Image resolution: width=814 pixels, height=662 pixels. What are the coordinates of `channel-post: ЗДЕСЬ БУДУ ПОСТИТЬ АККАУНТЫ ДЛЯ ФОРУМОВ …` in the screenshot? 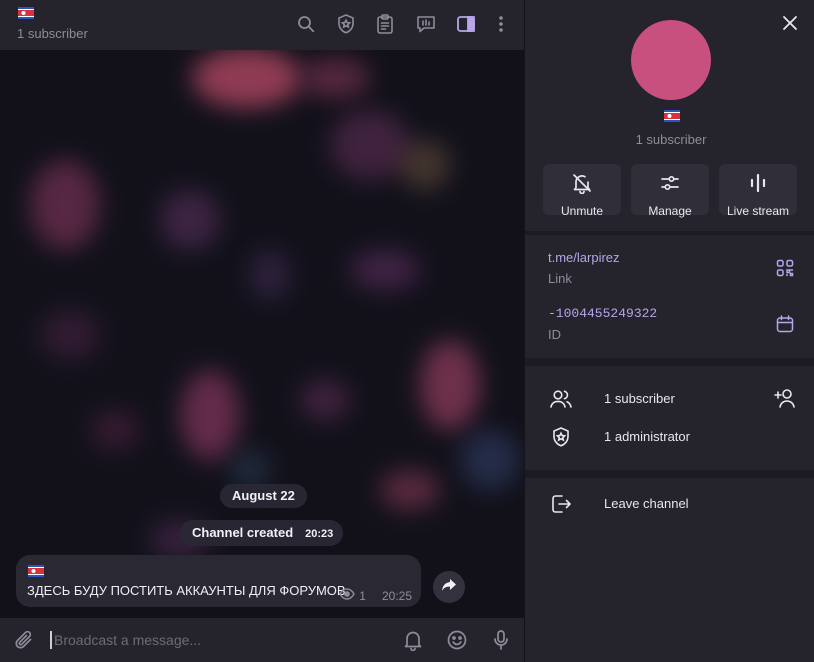 It's located at (218, 581).